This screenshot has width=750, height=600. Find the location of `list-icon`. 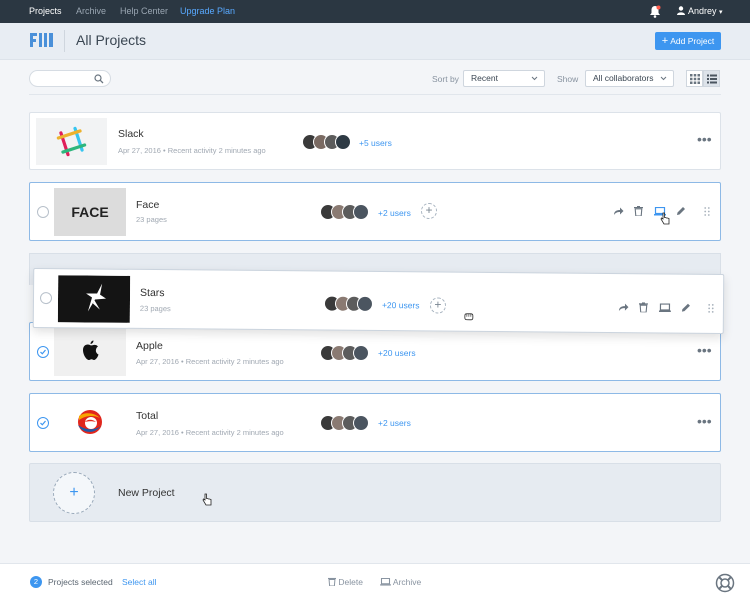

list-icon is located at coordinates (712, 79).